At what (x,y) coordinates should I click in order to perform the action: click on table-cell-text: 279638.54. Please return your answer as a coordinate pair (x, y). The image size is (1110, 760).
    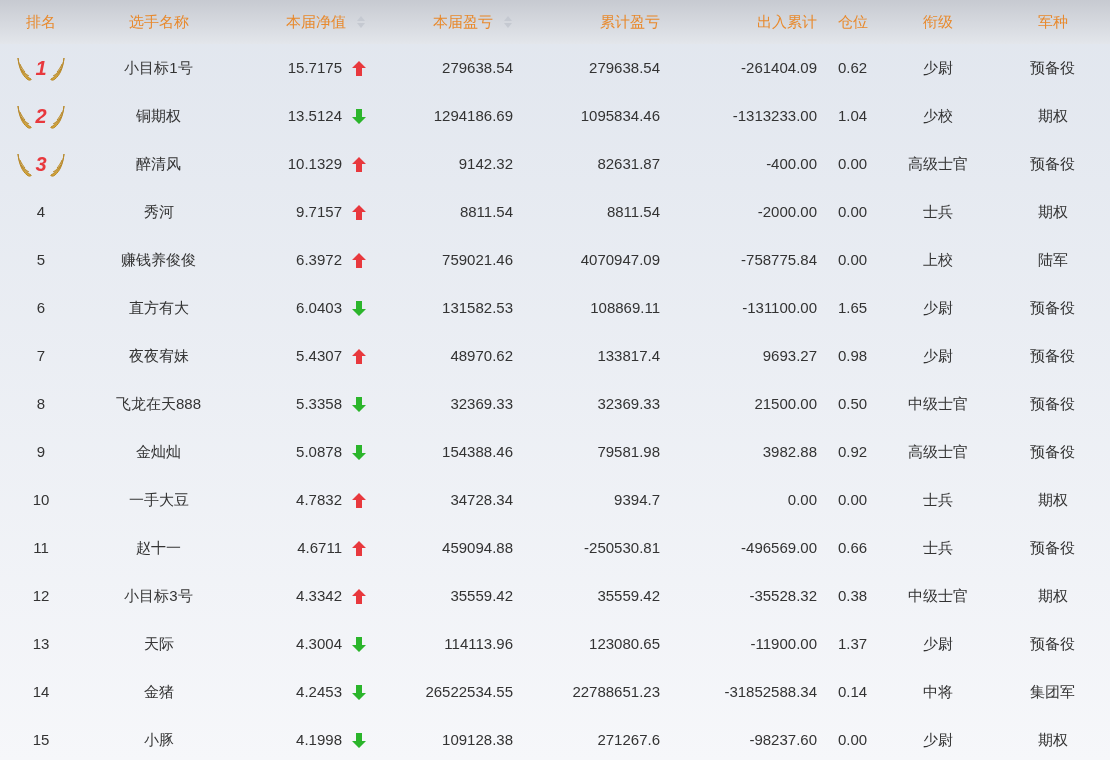
    Looking at the image, I should click on (624, 67).